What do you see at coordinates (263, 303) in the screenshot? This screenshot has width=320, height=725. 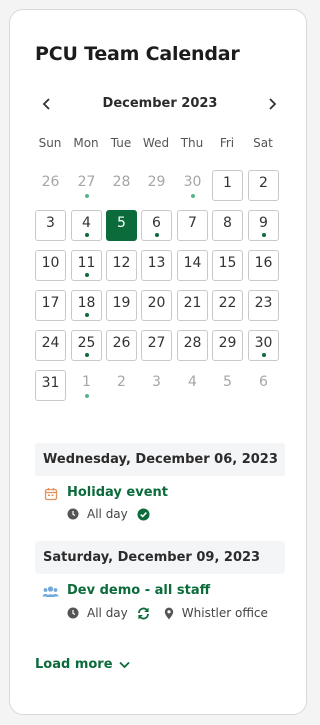 I see `day-number: 23` at bounding box center [263, 303].